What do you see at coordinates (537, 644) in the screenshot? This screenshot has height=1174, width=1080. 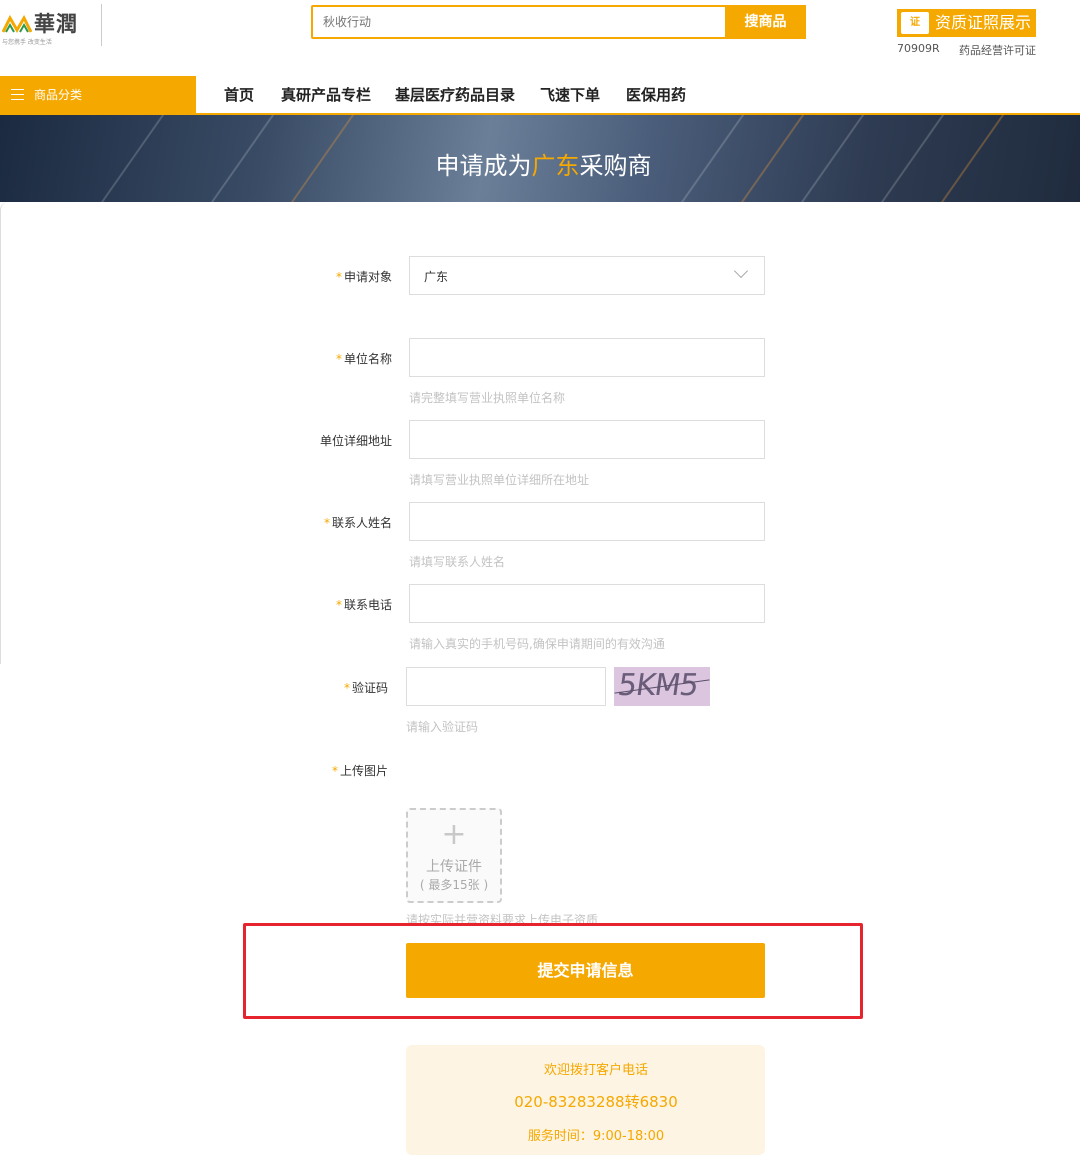 I see `contact-phone-hint: 请输入真实的手机号码,确保申请期间的有效沟通` at bounding box center [537, 644].